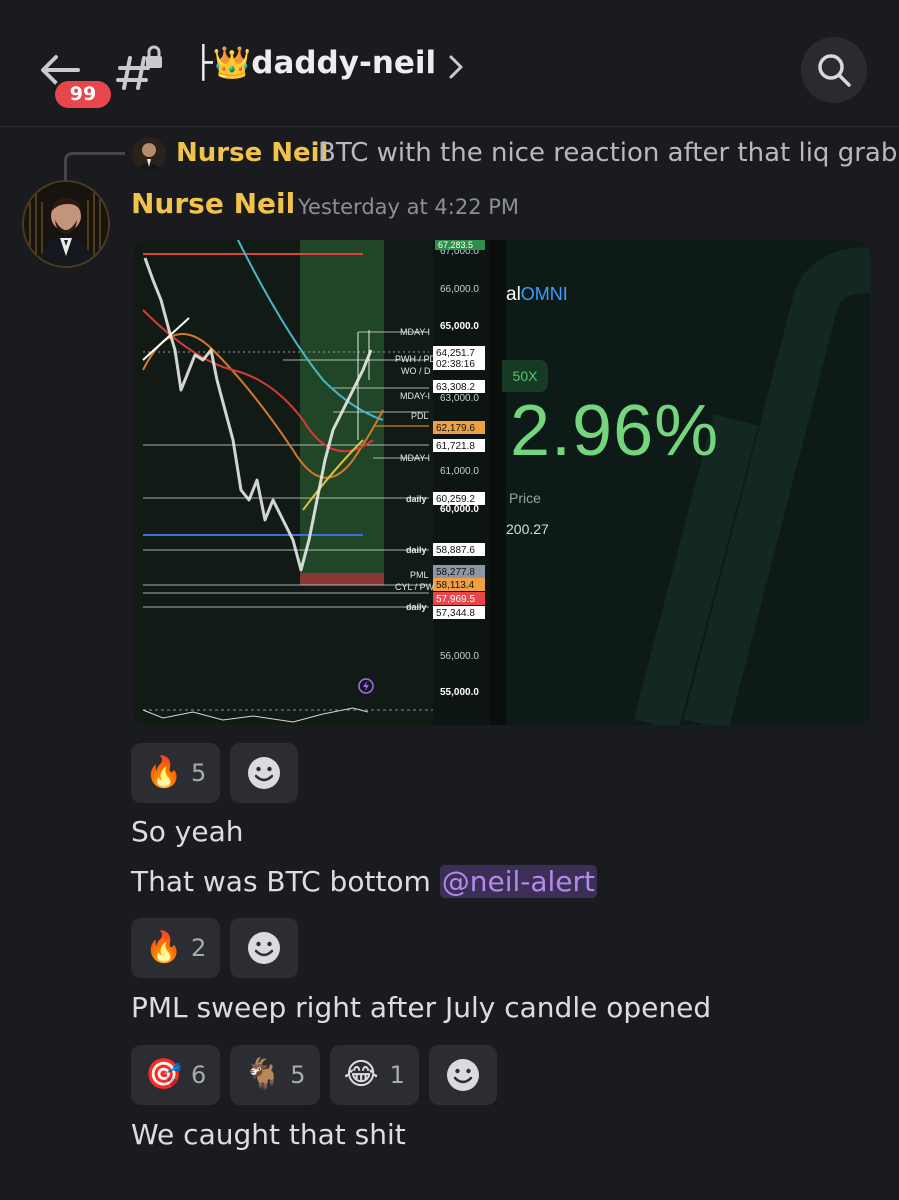 The image size is (899, 1200). Describe the element at coordinates (416, 359) in the screenshot. I see `svg-text: PWH / PD` at that location.